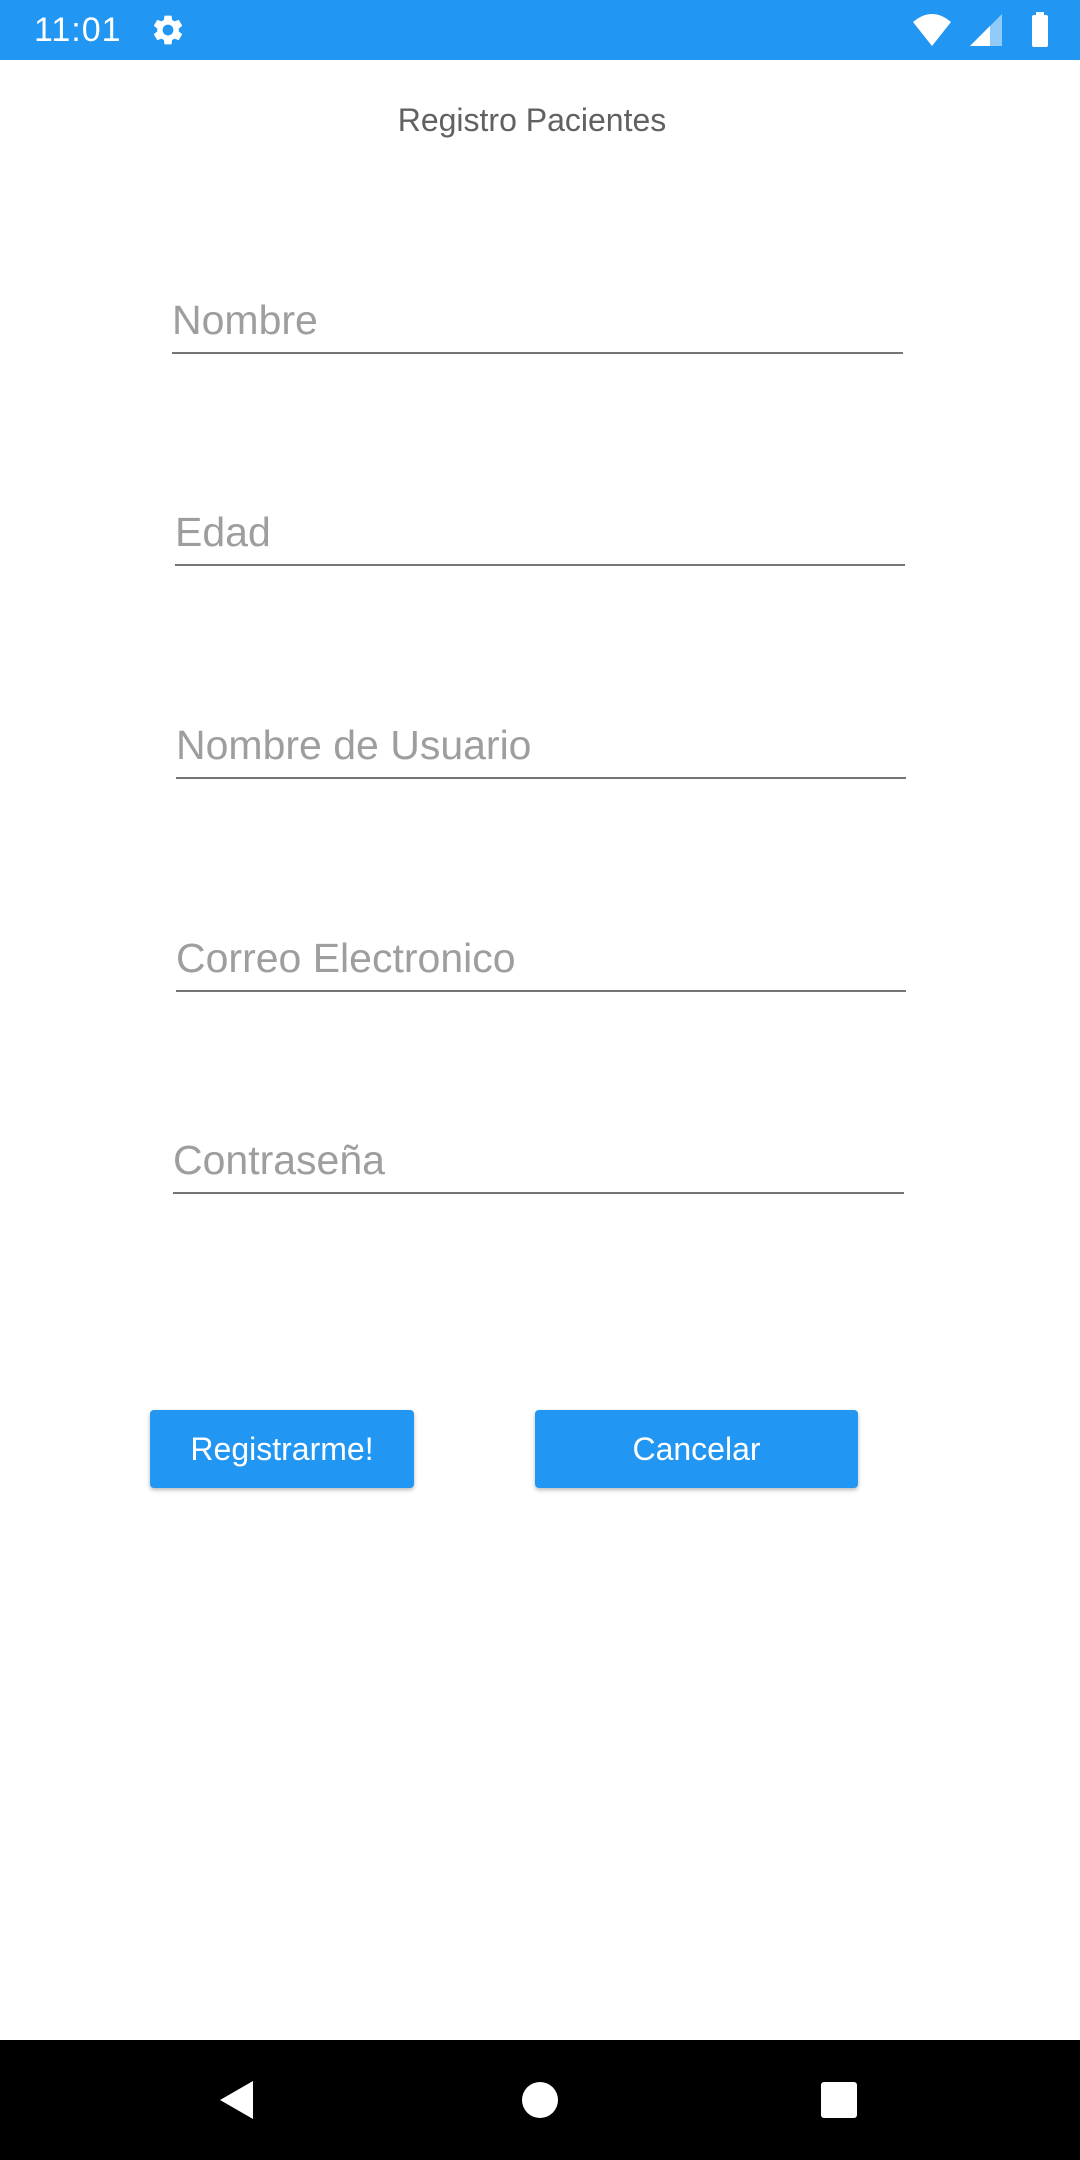  I want to click on username-input, so click(541, 745).